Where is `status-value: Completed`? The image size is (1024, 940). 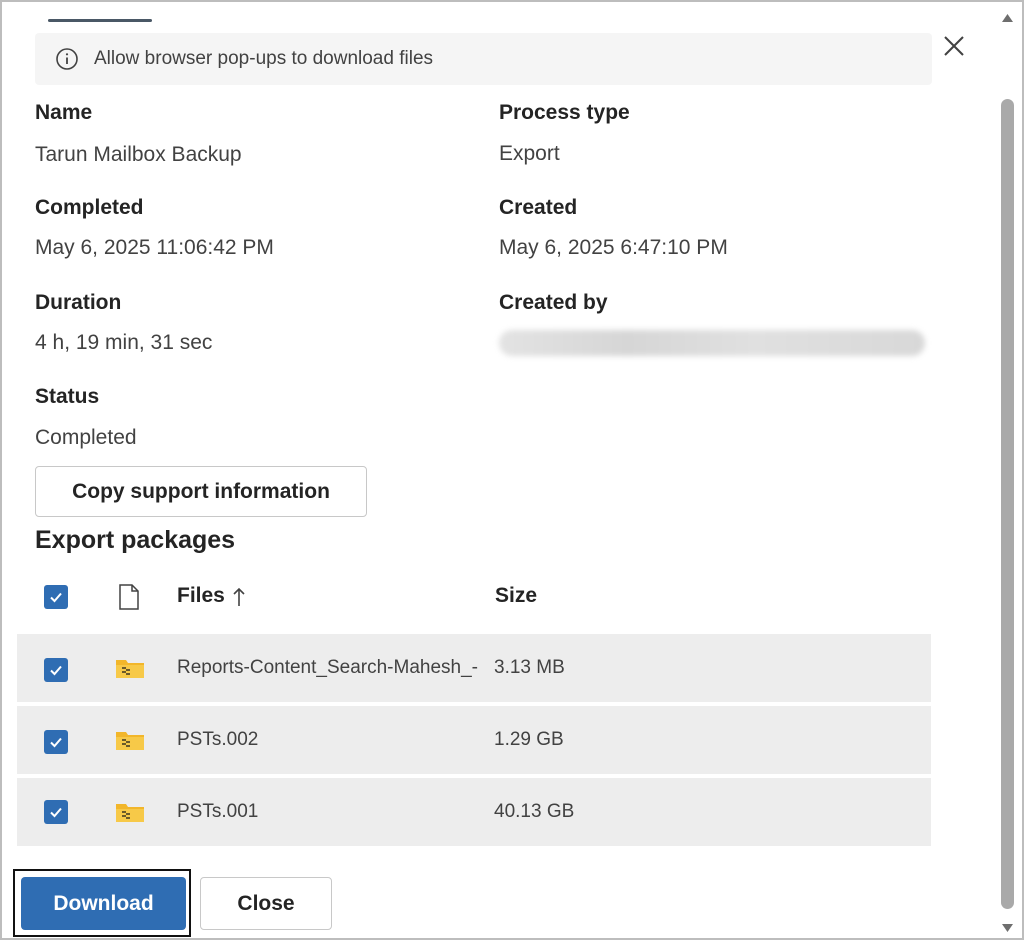 status-value: Completed is located at coordinates (86, 437).